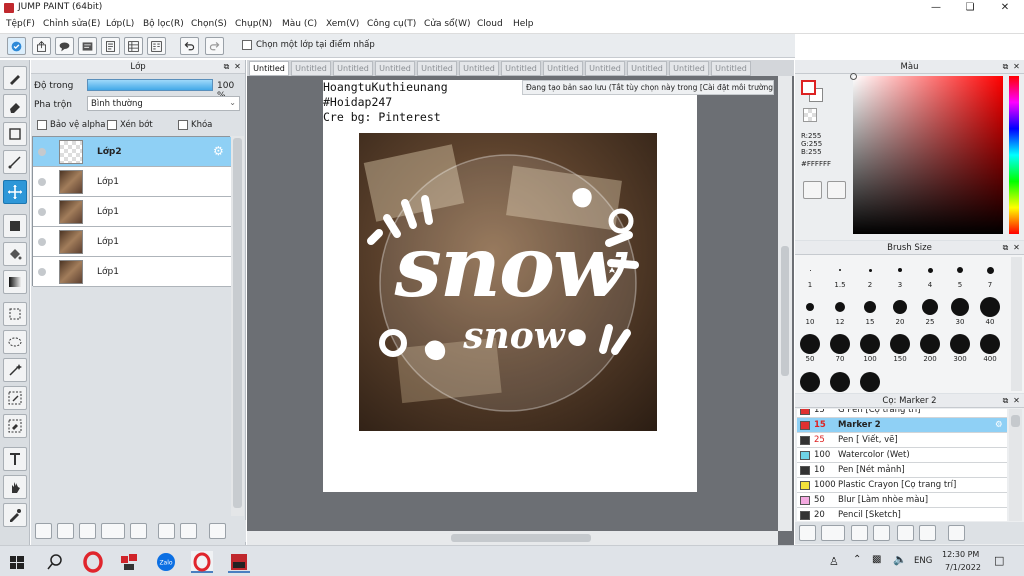 Image resolution: width=1024 pixels, height=576 pixels. What do you see at coordinates (214, 46) in the screenshot?
I see `redo-button` at bounding box center [214, 46].